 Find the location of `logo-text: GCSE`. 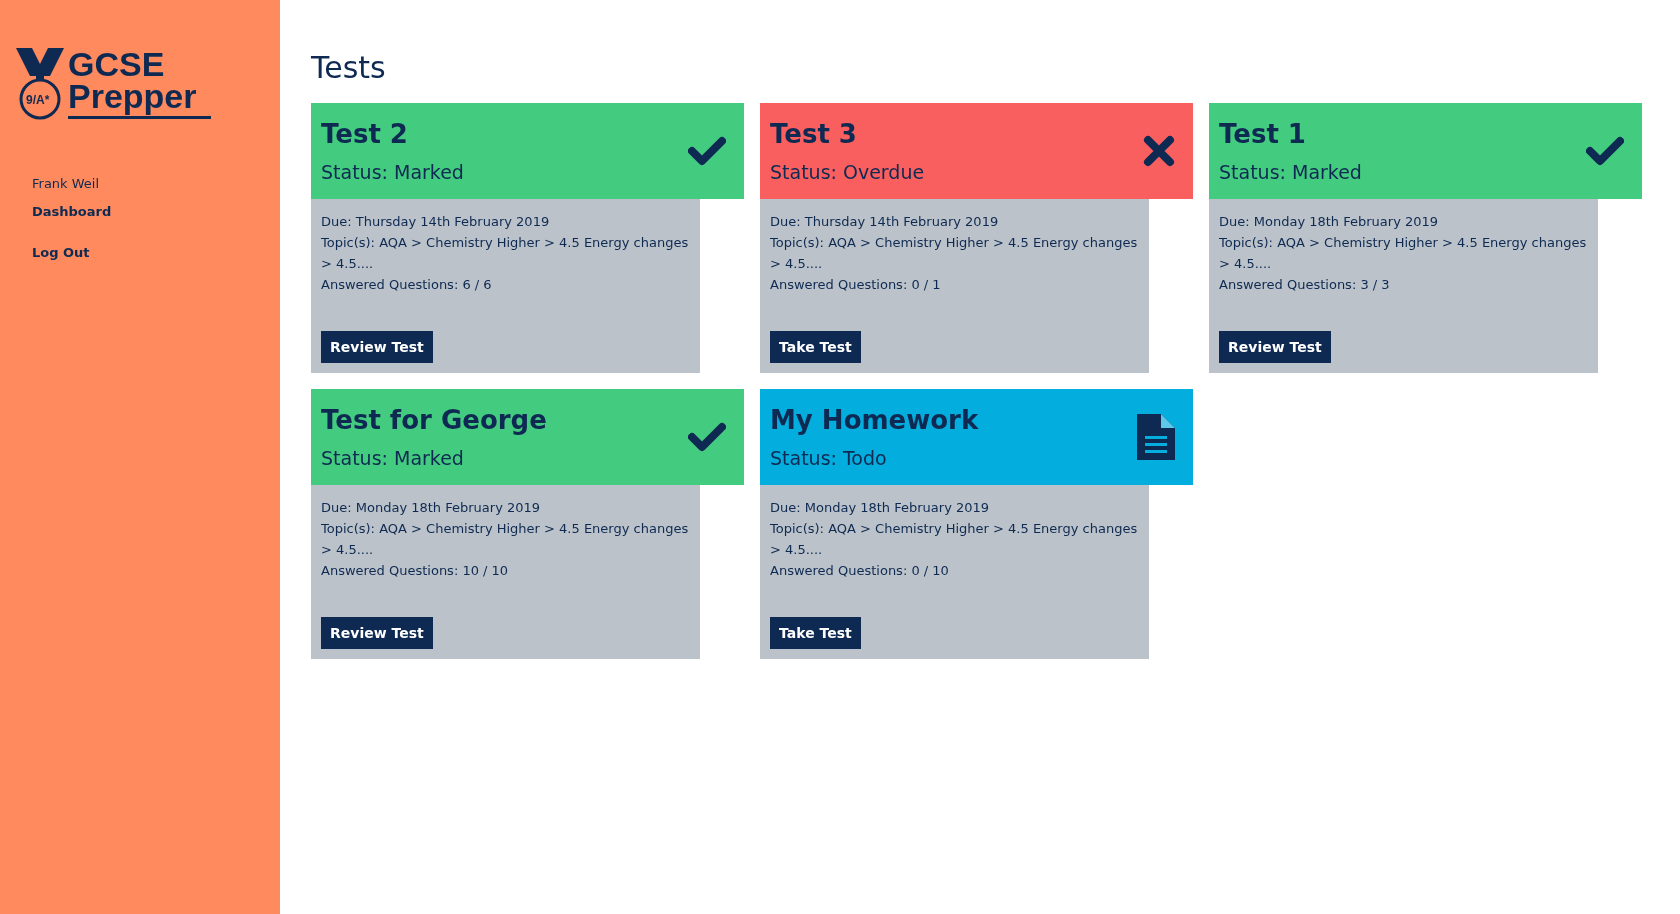

logo-text: GCSE is located at coordinates (117, 64).